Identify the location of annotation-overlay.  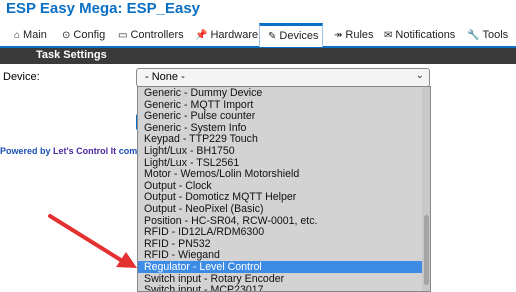
(92, 241).